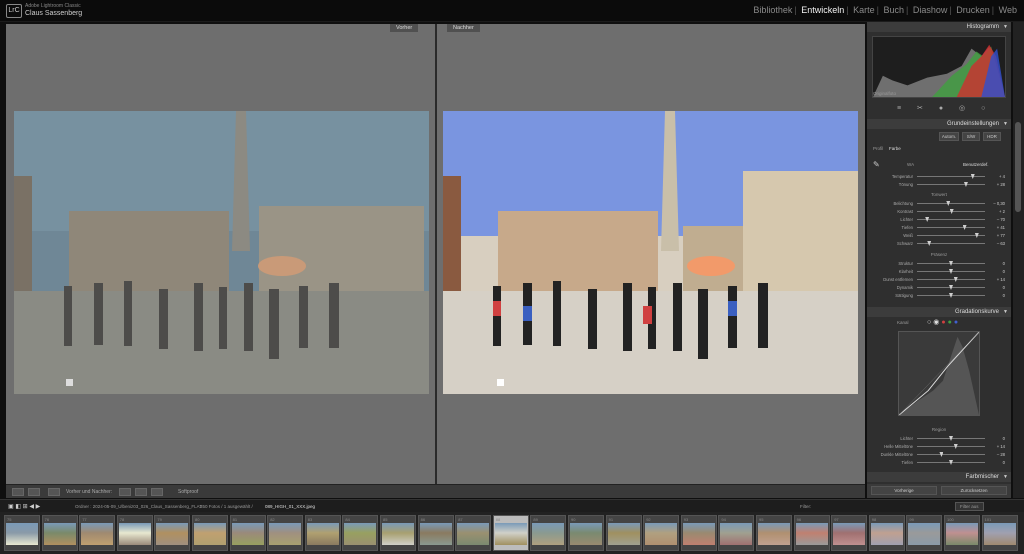 Image resolution: width=1024 pixels, height=554 pixels. What do you see at coordinates (774, 533) in the screenshot?
I see `filmstrip-thumbnail: 95` at bounding box center [774, 533].